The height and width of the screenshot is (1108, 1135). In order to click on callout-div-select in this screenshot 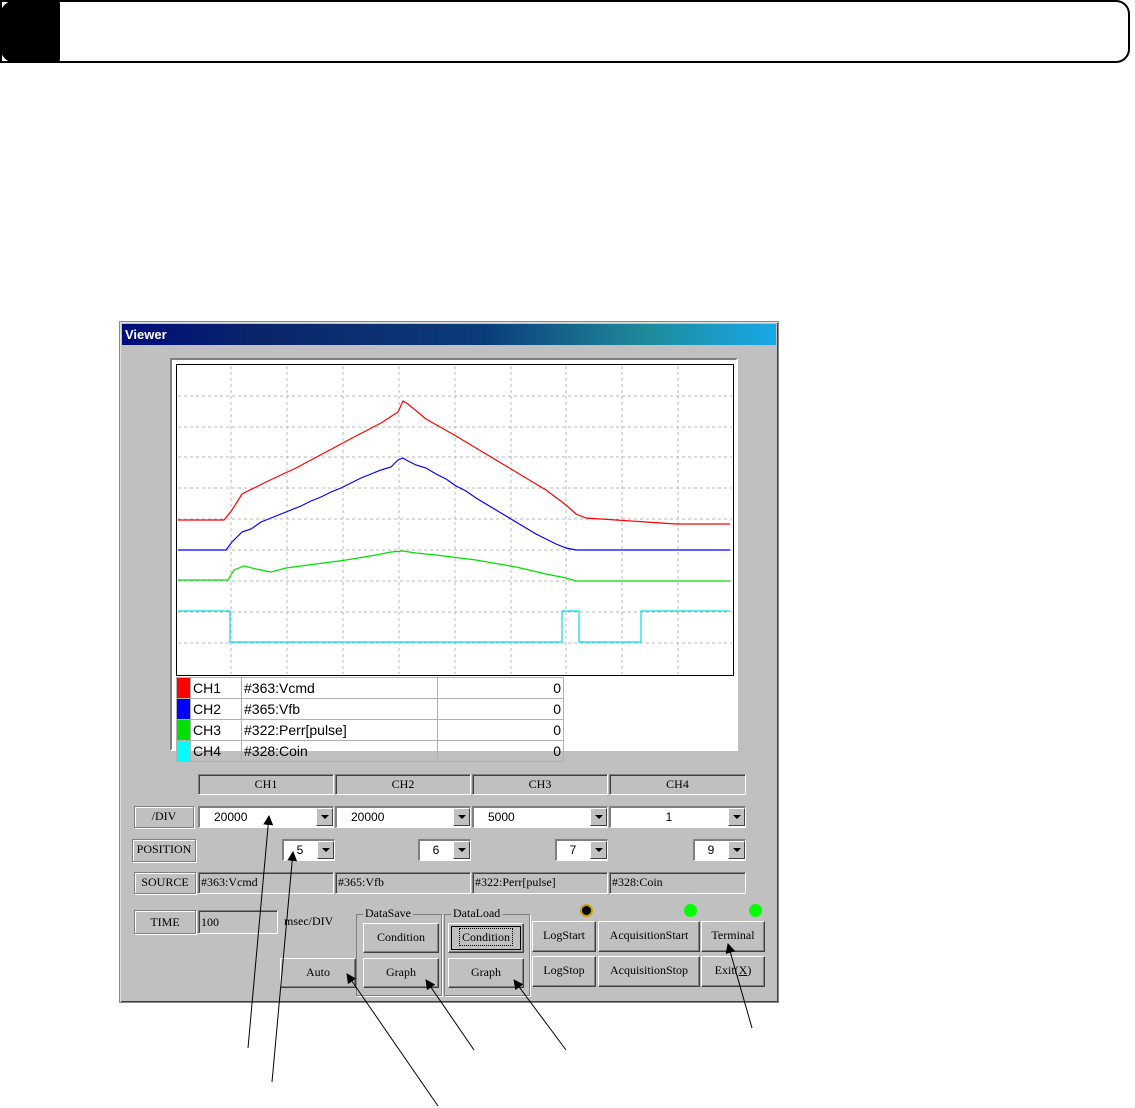, I will do `click(260, 932)`.